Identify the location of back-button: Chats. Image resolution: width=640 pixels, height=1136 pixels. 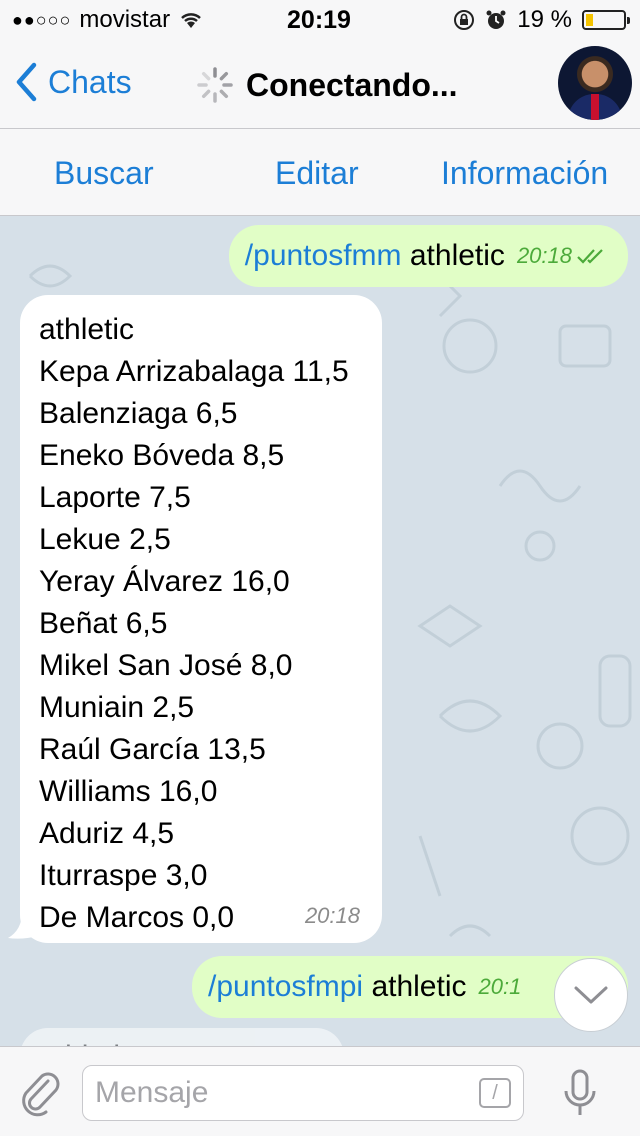
(73, 82).